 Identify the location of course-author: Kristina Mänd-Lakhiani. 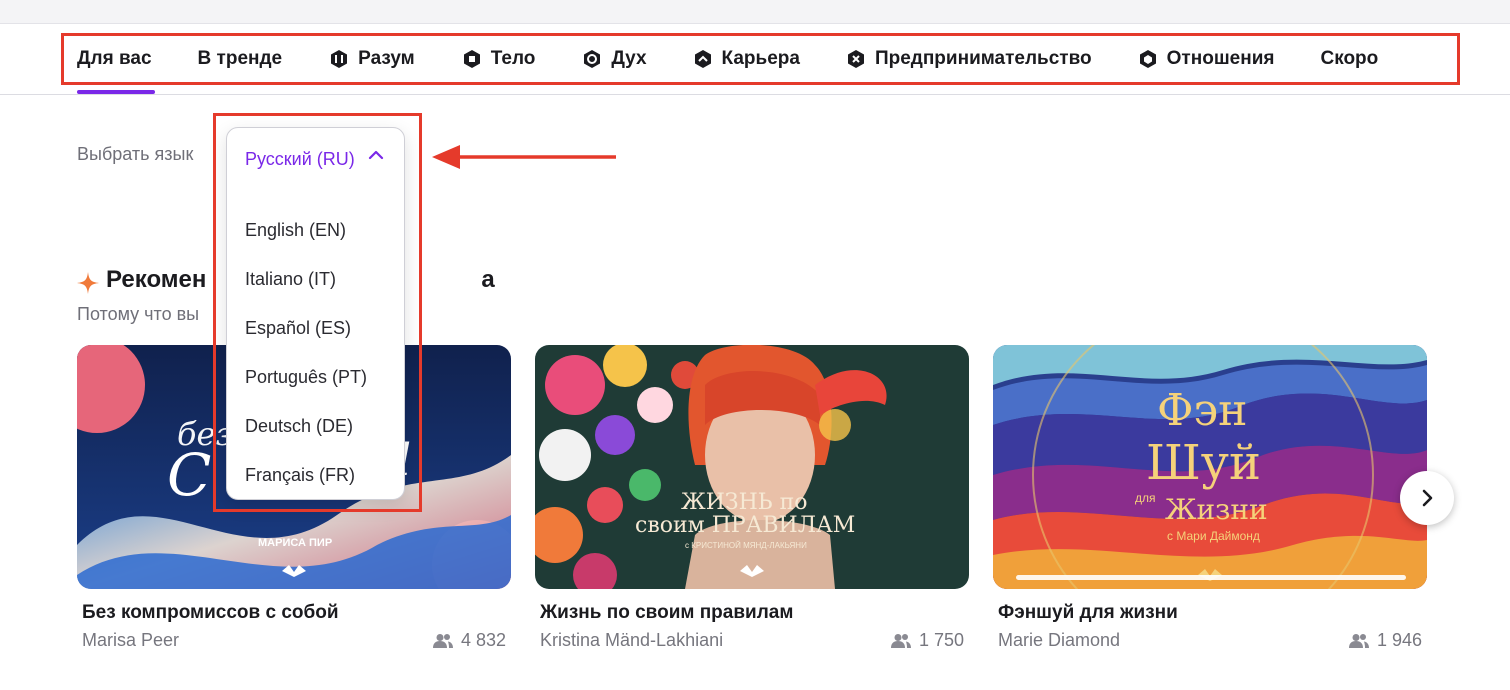
(632, 640).